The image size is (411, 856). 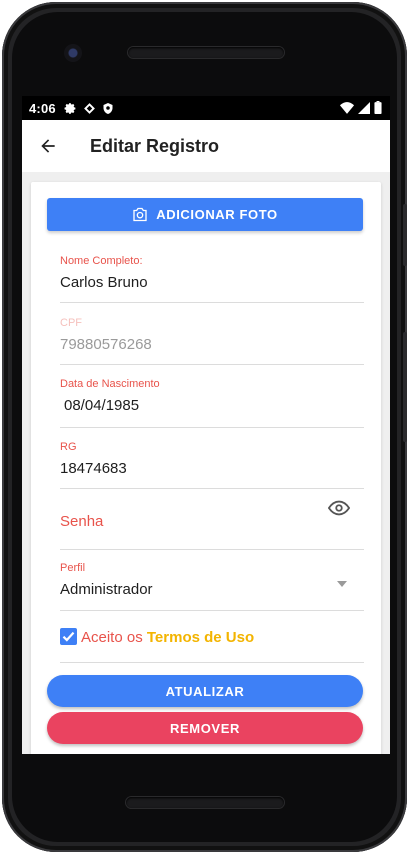 What do you see at coordinates (347, 107) in the screenshot?
I see `wifi-icon` at bounding box center [347, 107].